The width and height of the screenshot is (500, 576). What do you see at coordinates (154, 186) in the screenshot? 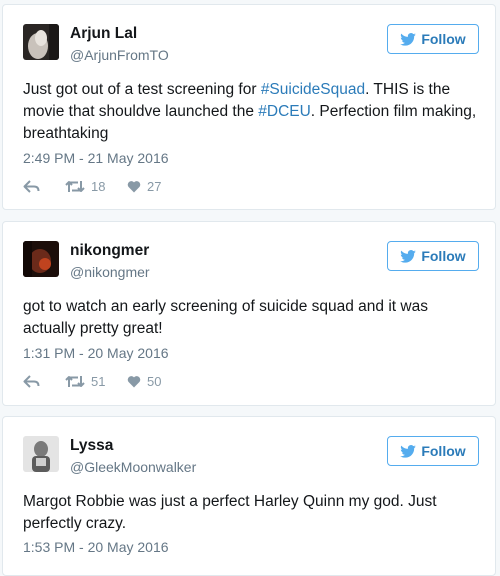
I see `like-count: 27` at bounding box center [154, 186].